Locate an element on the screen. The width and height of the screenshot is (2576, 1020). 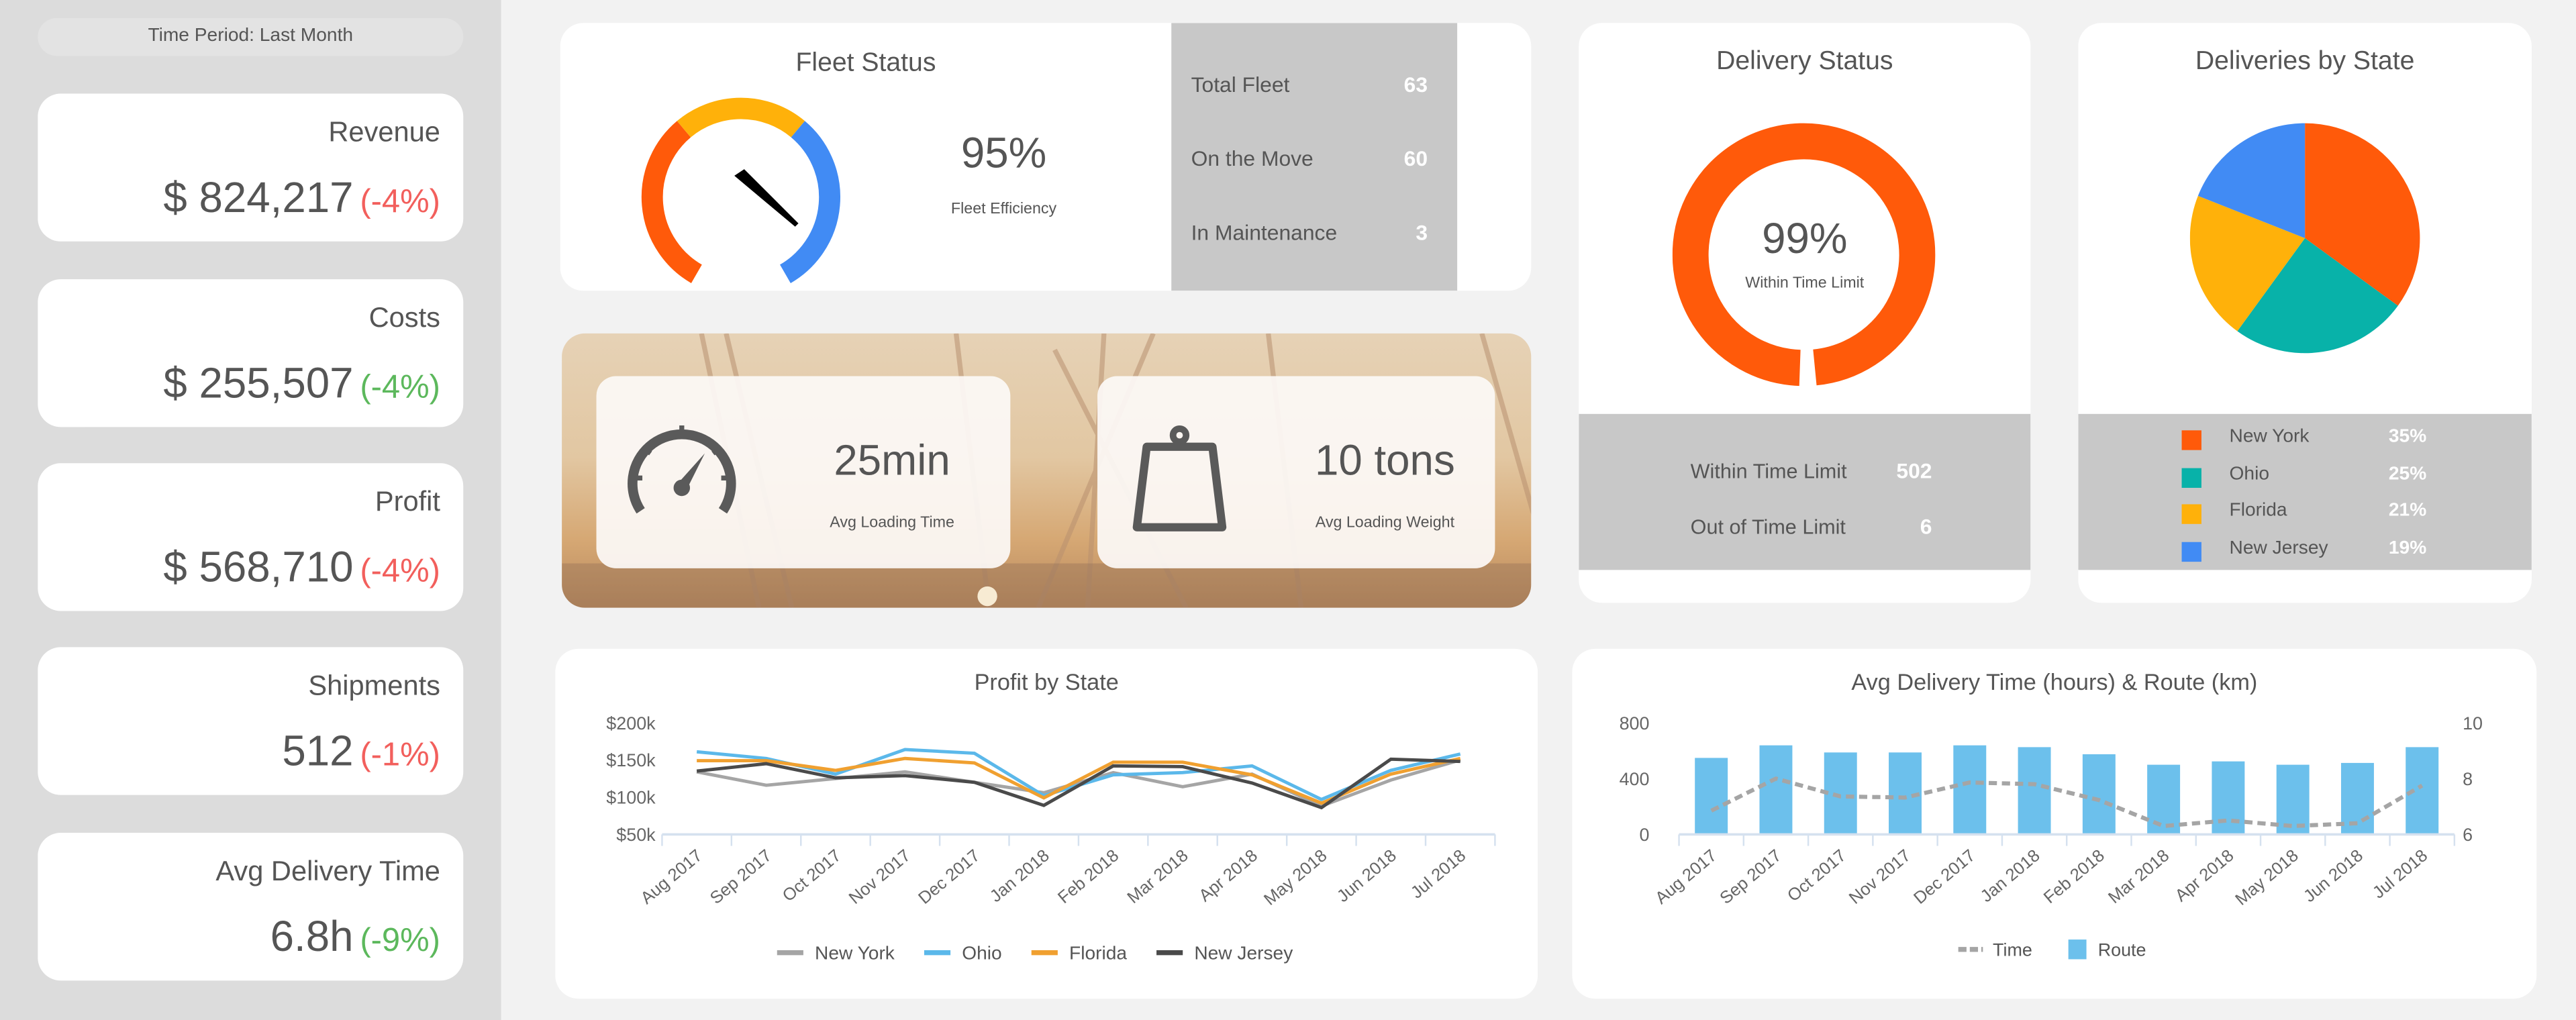
fleet-stat-value: 60 is located at coordinates (1415, 158).